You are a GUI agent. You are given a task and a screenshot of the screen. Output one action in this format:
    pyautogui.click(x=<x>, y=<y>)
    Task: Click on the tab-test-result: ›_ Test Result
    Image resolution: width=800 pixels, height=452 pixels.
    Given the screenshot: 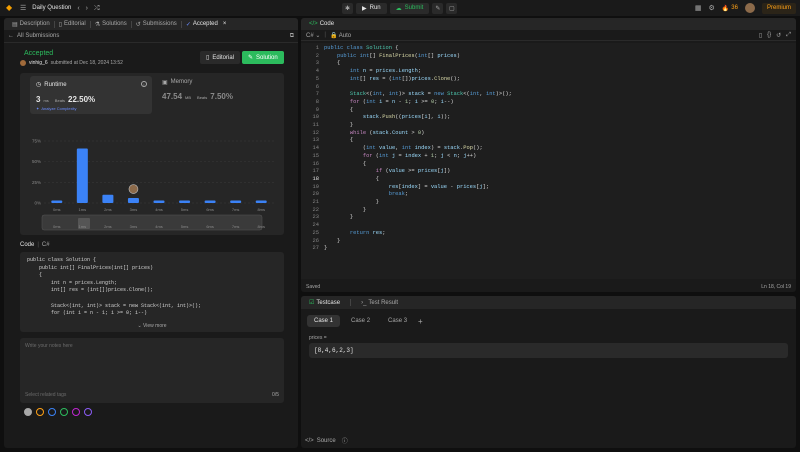 What is the action you would take?
    pyautogui.click(x=379, y=303)
    